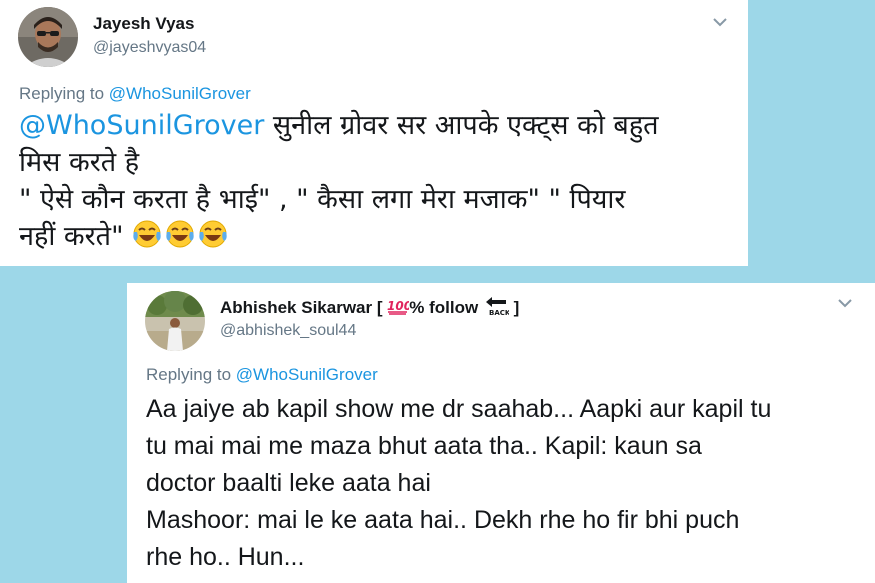  I want to click on text-line-4: नहीं करते", so click(76, 236).